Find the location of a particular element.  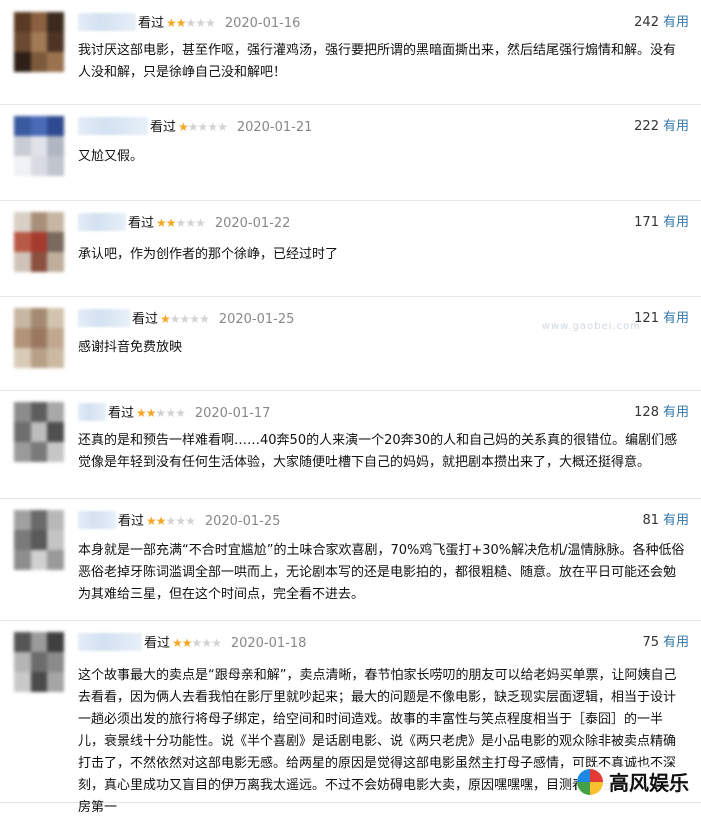

review-meta: 看过 ★★★★★ 2020-01-17 128 有用 is located at coordinates (383, 413).